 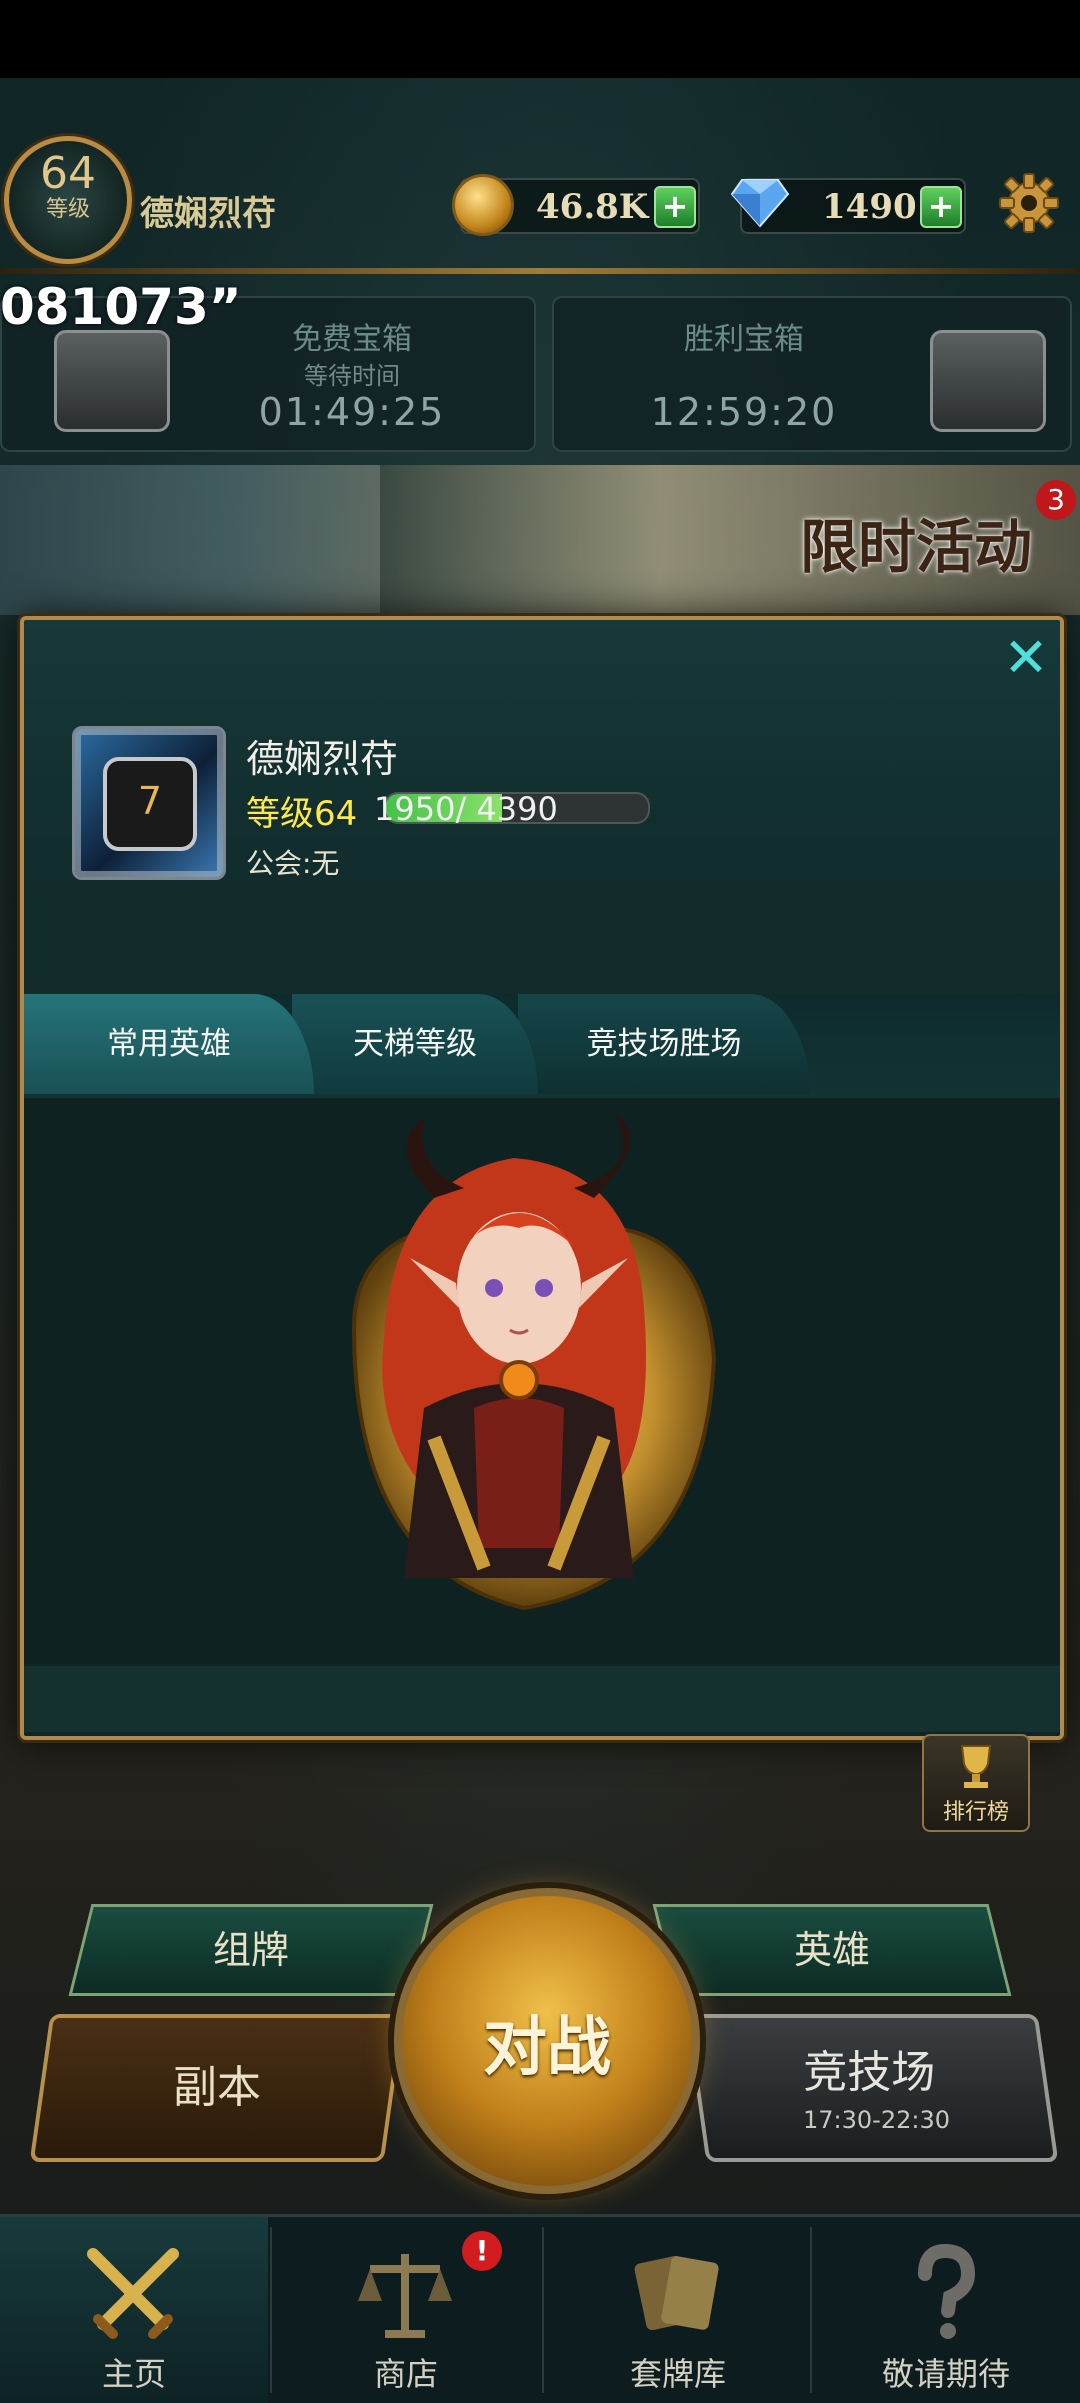 What do you see at coordinates (869, 2072) in the screenshot?
I see `arena-label: 竞技场` at bounding box center [869, 2072].